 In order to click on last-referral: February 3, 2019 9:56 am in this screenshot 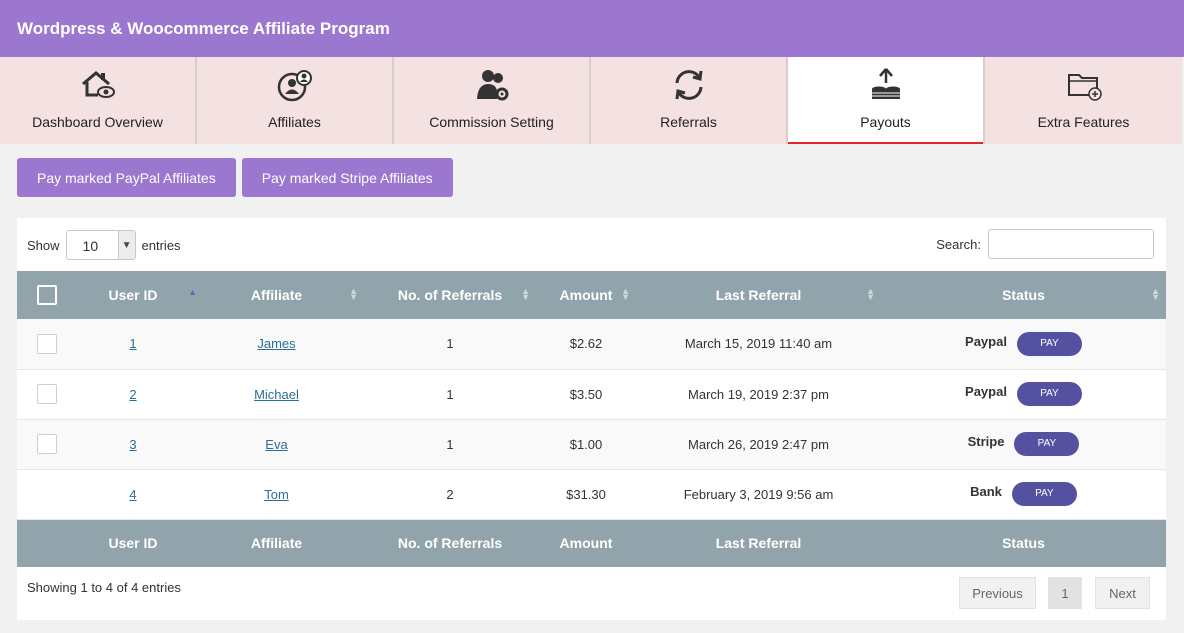, I will do `click(758, 494)`.